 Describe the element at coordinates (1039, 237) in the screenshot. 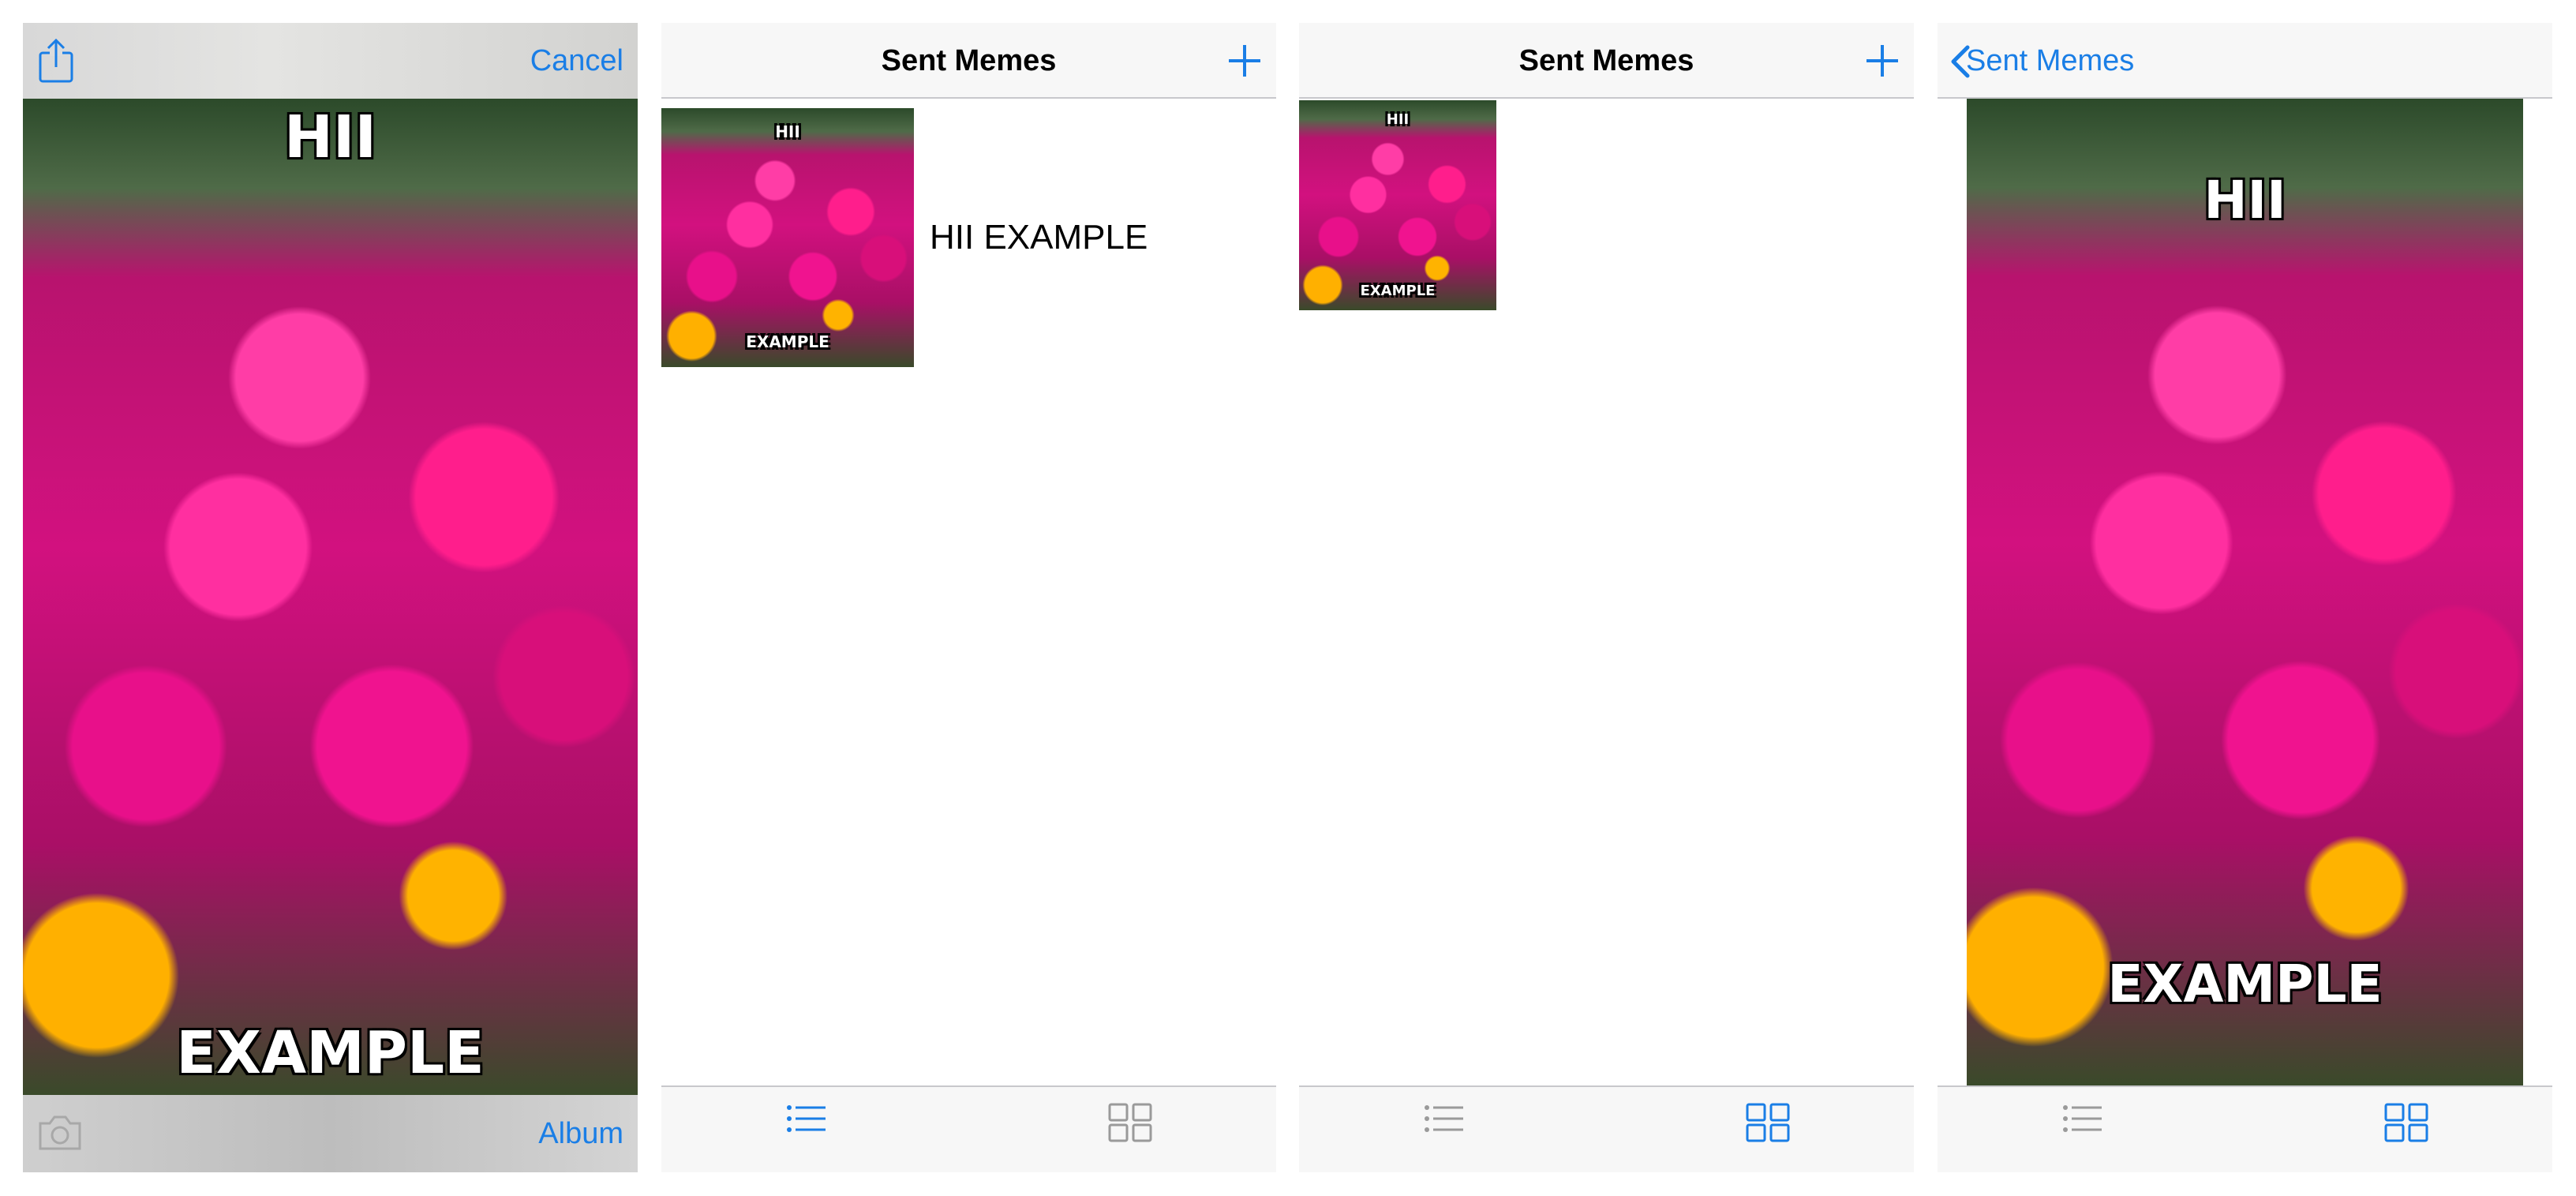

I see `list-item-label: HII EXAMPLE` at that location.